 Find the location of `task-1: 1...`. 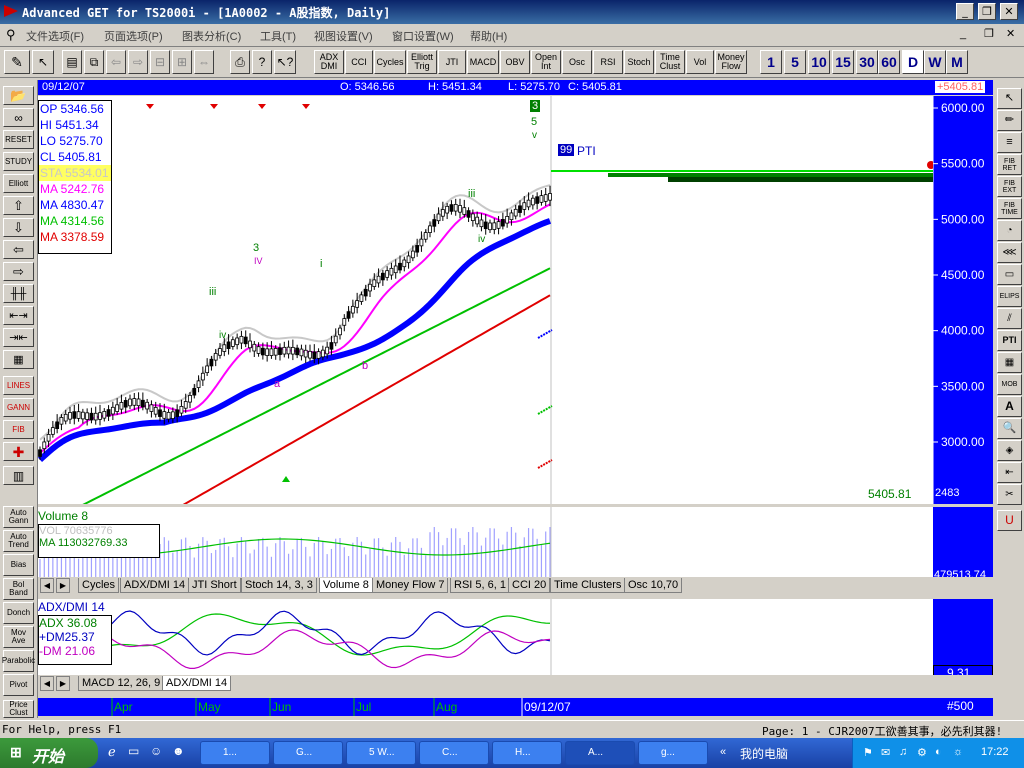

task-1: 1... is located at coordinates (235, 753).